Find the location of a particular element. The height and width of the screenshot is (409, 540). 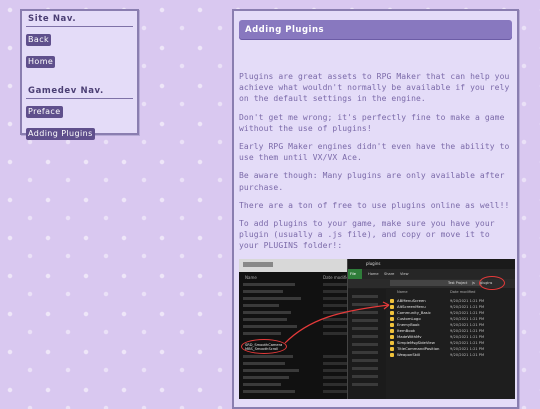

preface-link: Preface is located at coordinates (44, 112).